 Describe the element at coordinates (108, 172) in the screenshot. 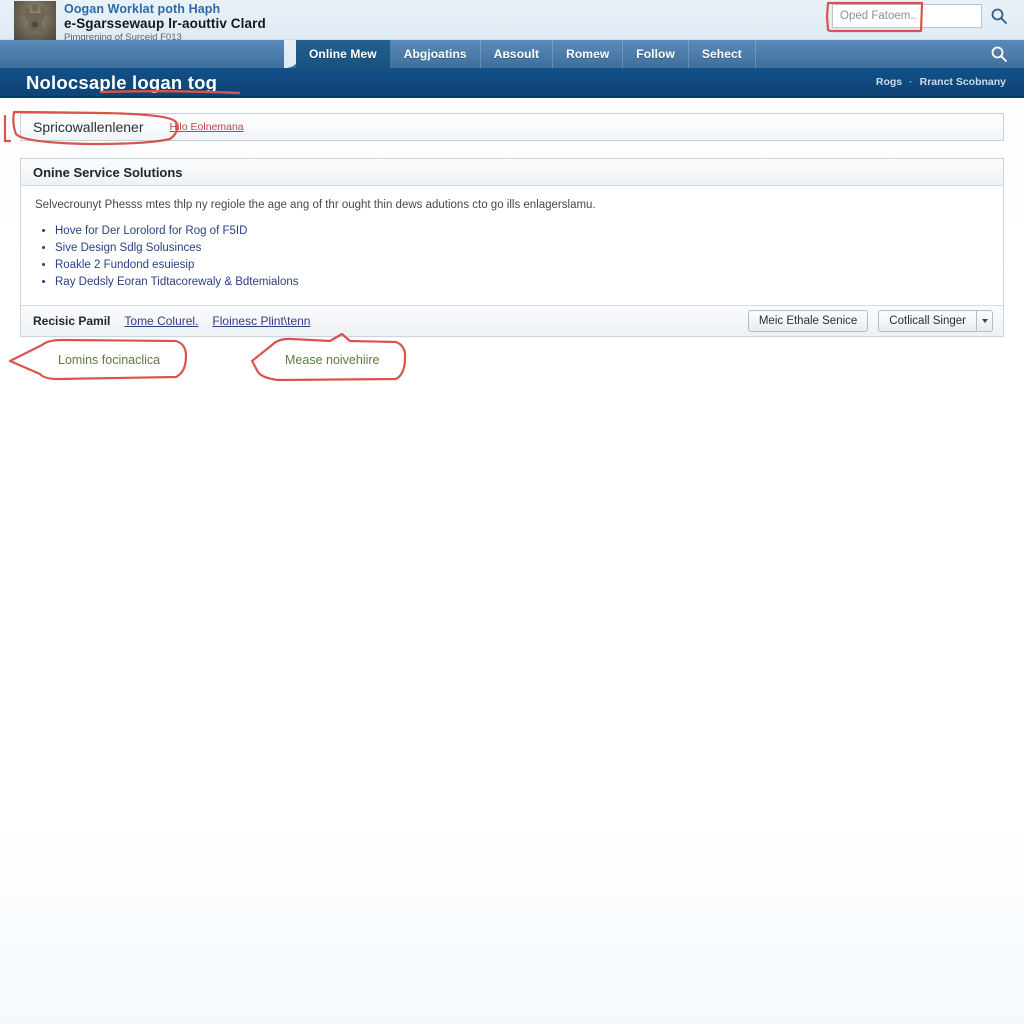

I see `card-title: Onine Service Solutions` at that location.